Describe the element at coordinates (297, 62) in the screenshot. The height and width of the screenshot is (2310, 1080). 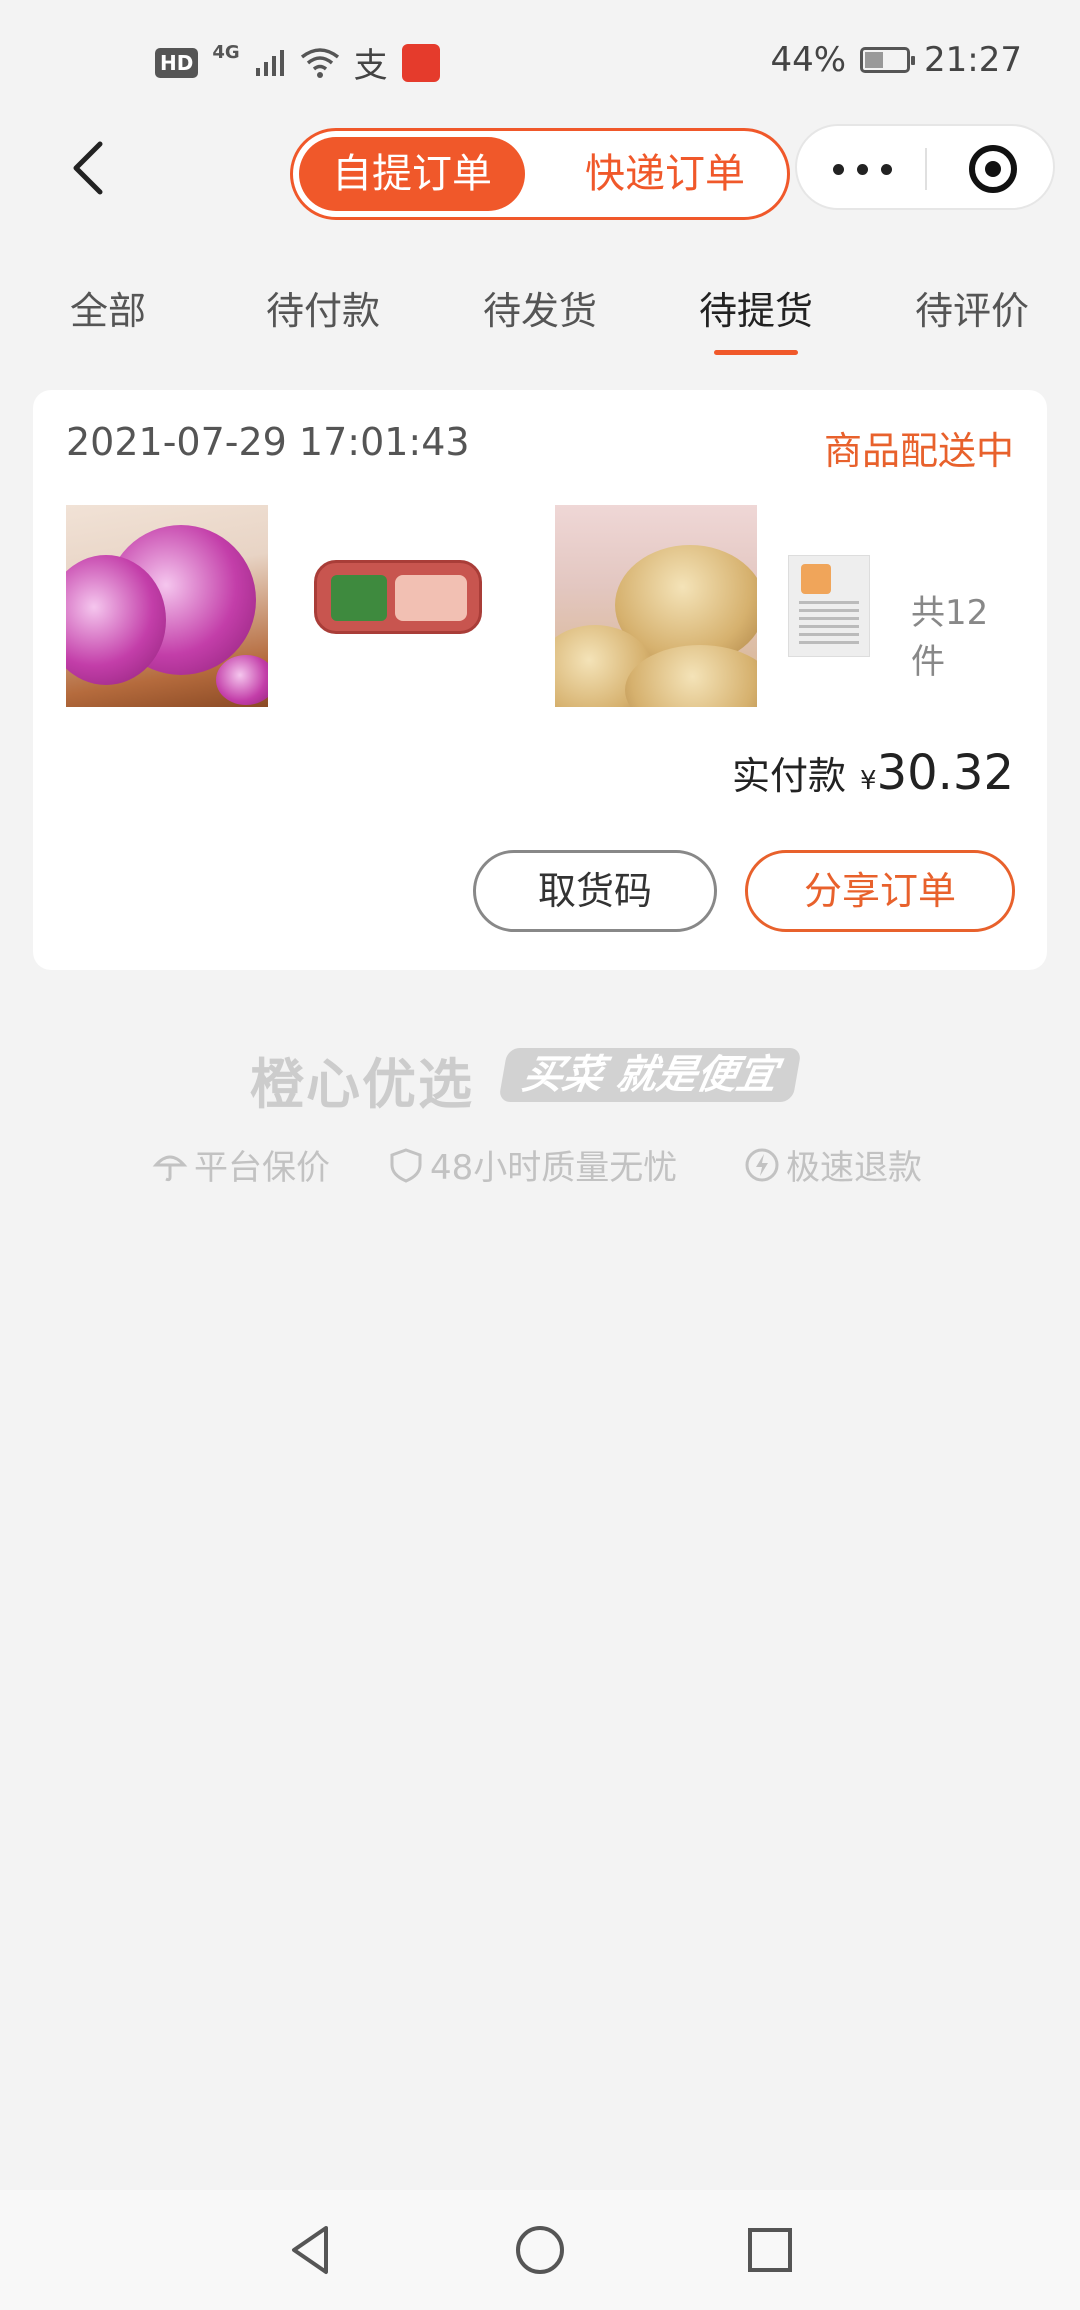
I see `status-left: HD 4G 支` at that location.